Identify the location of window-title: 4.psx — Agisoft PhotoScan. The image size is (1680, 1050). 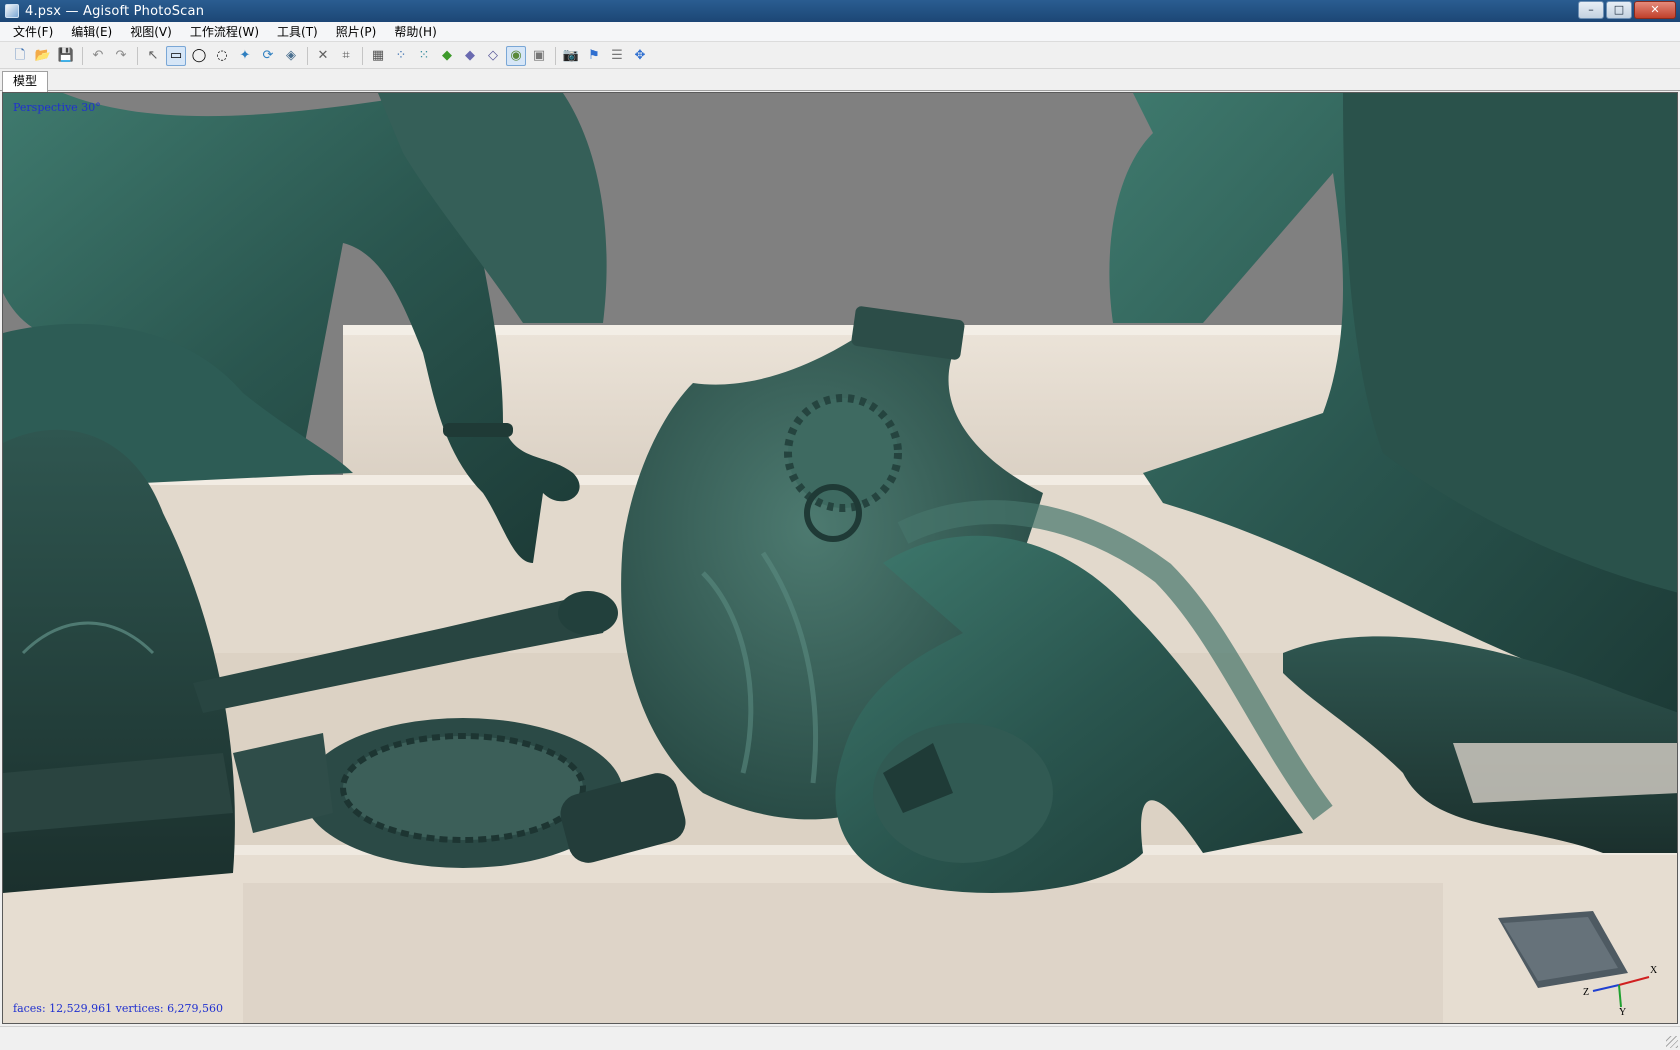
(115, 11).